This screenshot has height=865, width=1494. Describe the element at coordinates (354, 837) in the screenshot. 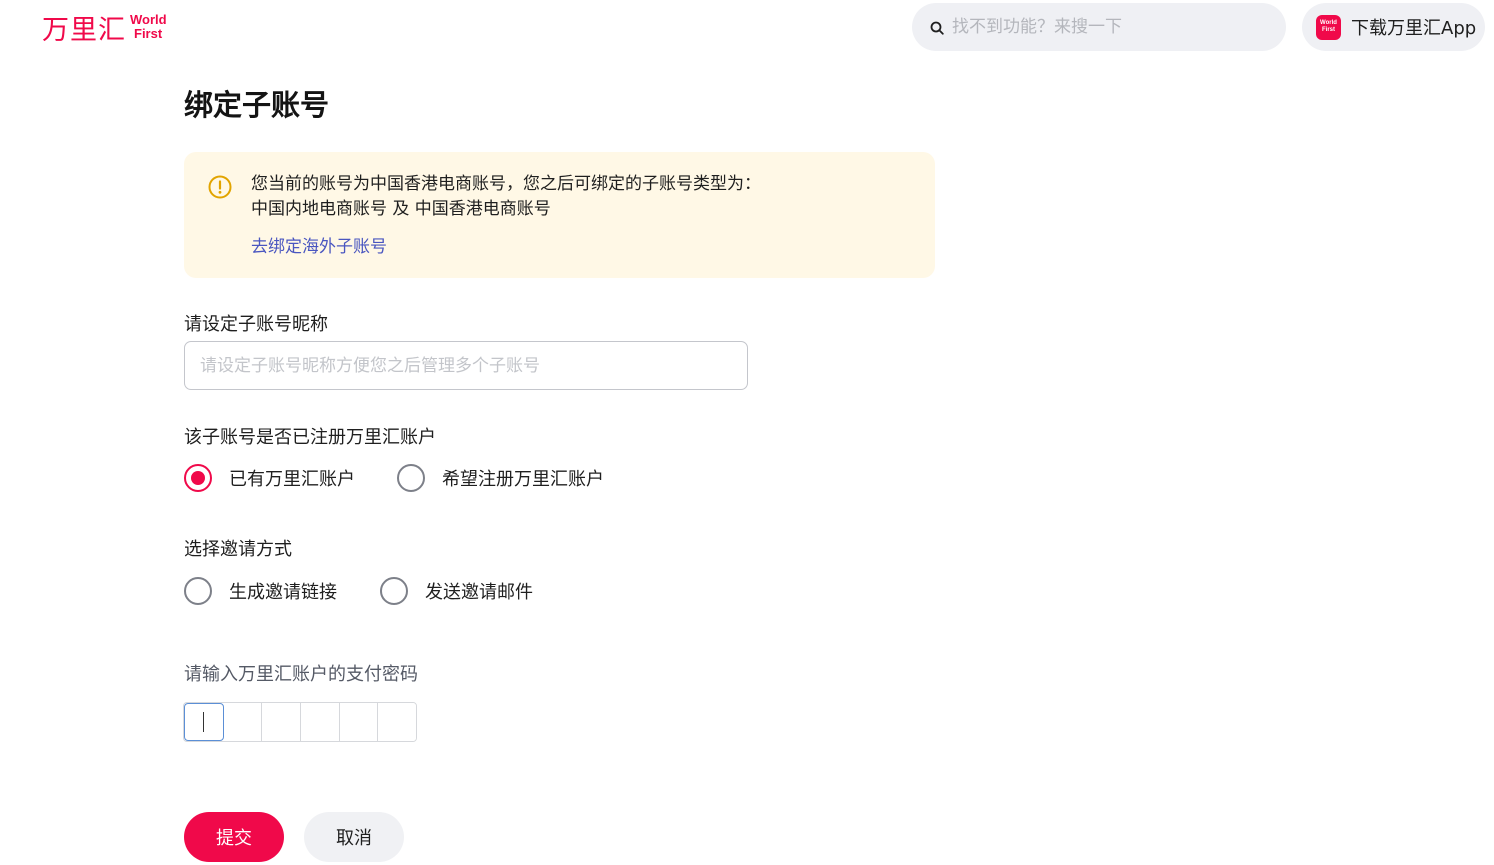

I see `cancel-button: 取消` at that location.